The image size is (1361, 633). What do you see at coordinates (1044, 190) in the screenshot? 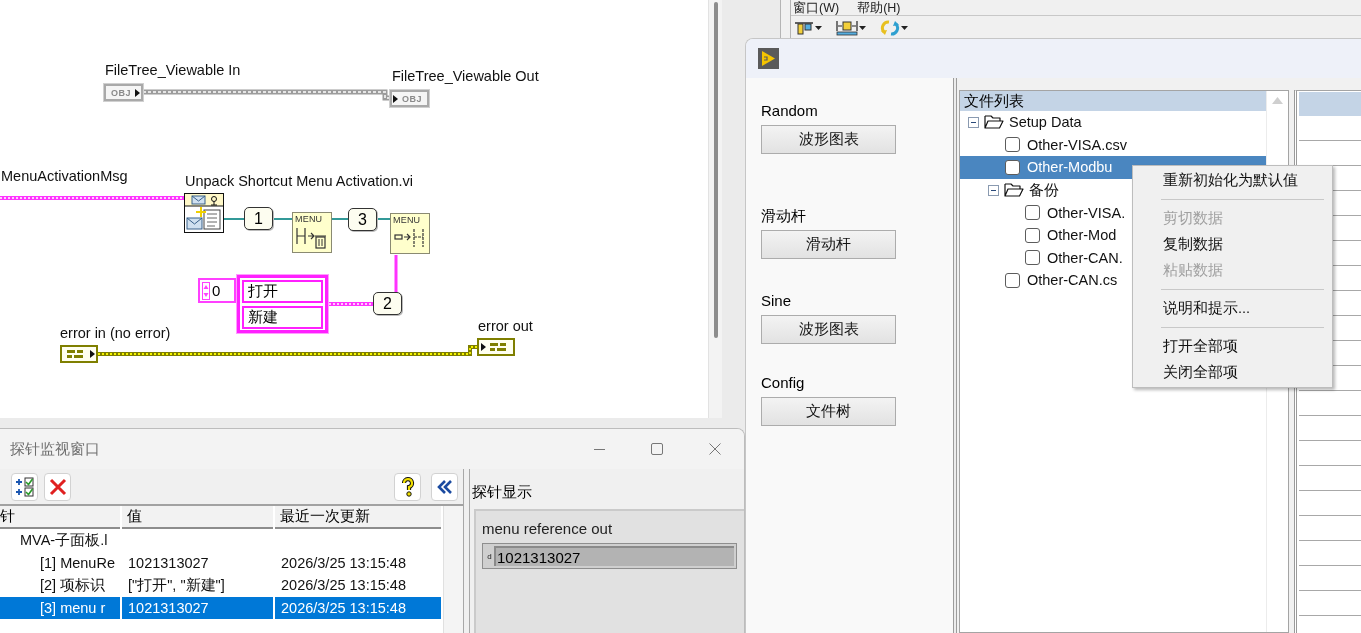
I see `item-label: 备份` at bounding box center [1044, 190].